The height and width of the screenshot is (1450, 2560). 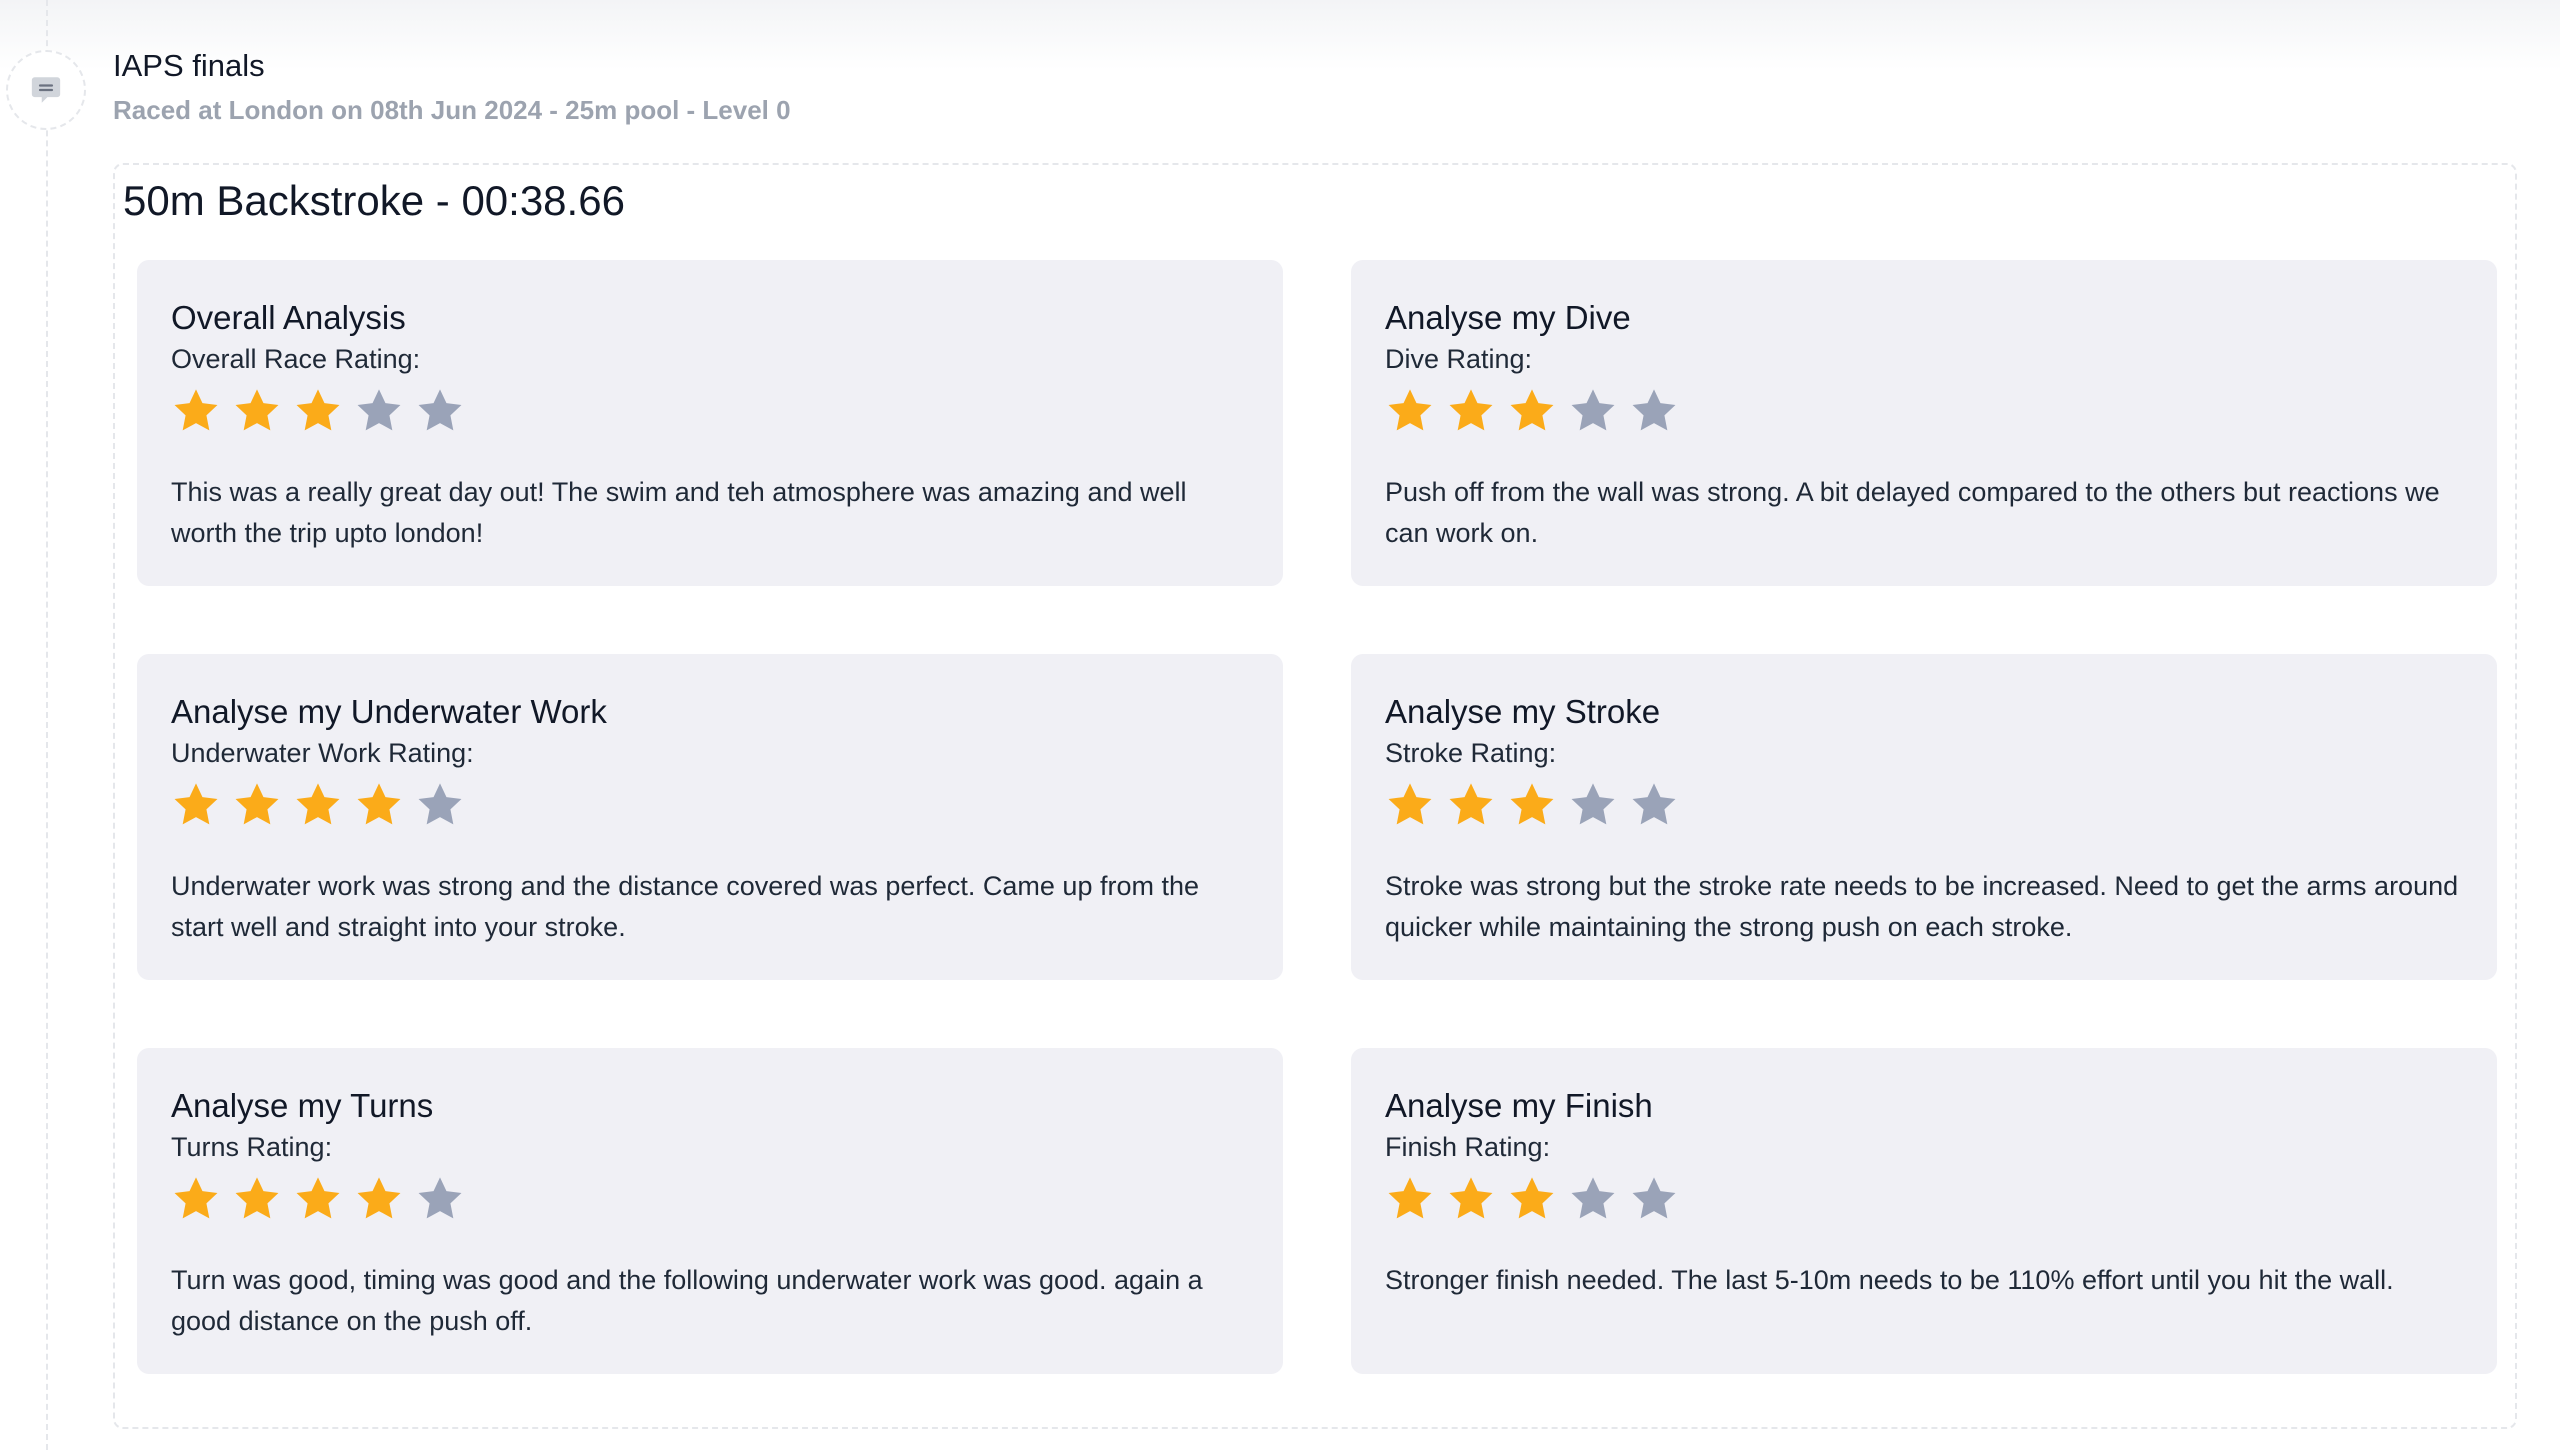 What do you see at coordinates (389, 711) in the screenshot?
I see `card-title: Analyse my Underwater Work` at bounding box center [389, 711].